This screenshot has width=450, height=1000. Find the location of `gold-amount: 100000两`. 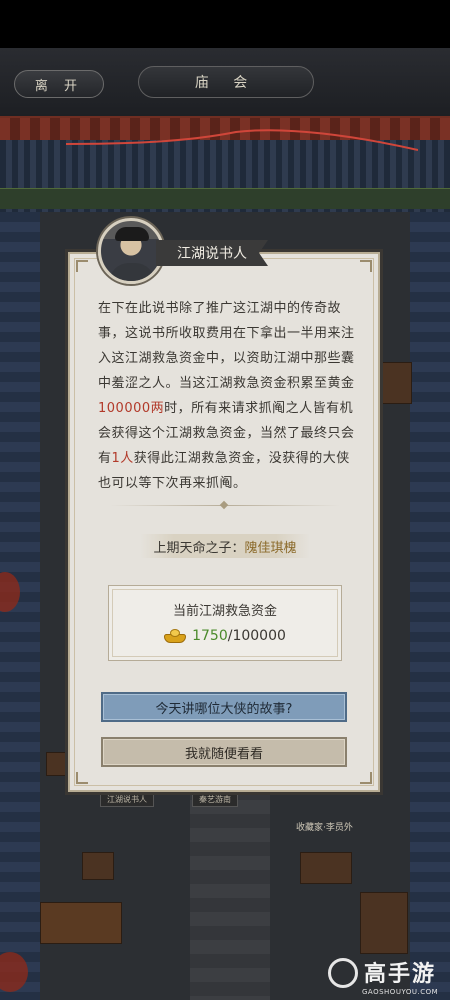

gold-amount: 100000两 is located at coordinates (131, 408).